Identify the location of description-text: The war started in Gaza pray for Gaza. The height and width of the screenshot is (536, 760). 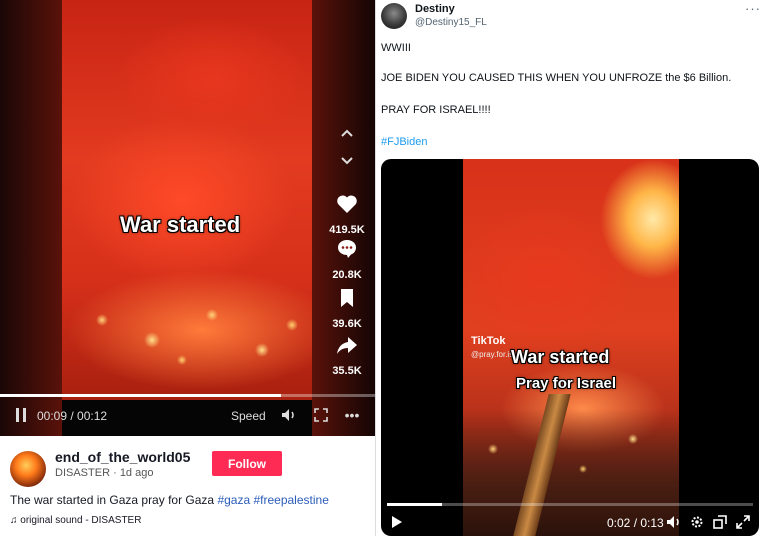
(112, 500).